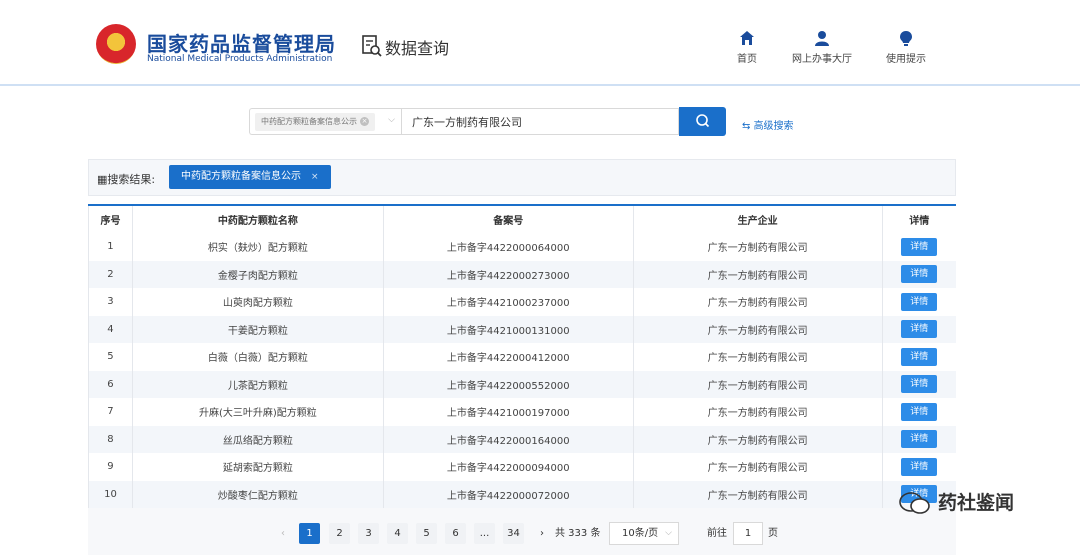  What do you see at coordinates (250, 177) in the screenshot?
I see `result-tab: 中药配方颗粒备案信息公示 ×` at bounding box center [250, 177].